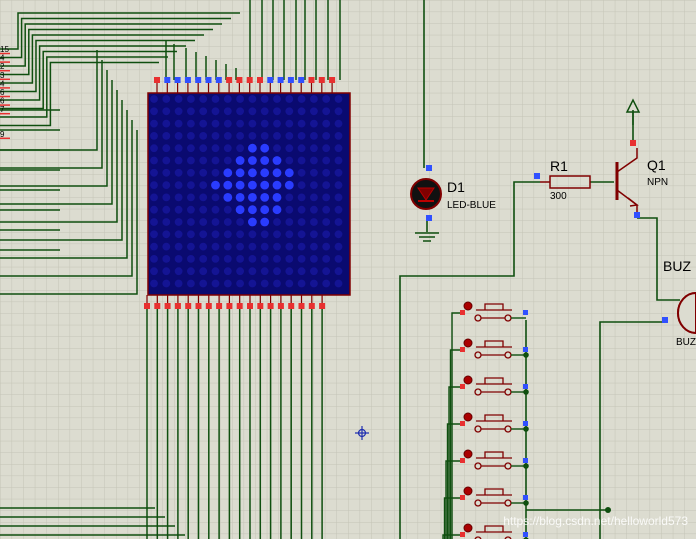  Describe the element at coordinates (468, 306) in the screenshot. I see `button-terminal-icon` at that location.